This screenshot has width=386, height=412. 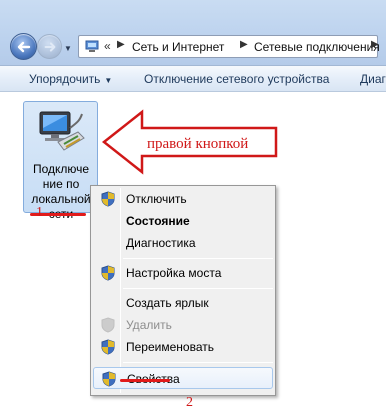 What do you see at coordinates (183, 378) in the screenshot?
I see `menu-item-properties: Свойства` at bounding box center [183, 378].